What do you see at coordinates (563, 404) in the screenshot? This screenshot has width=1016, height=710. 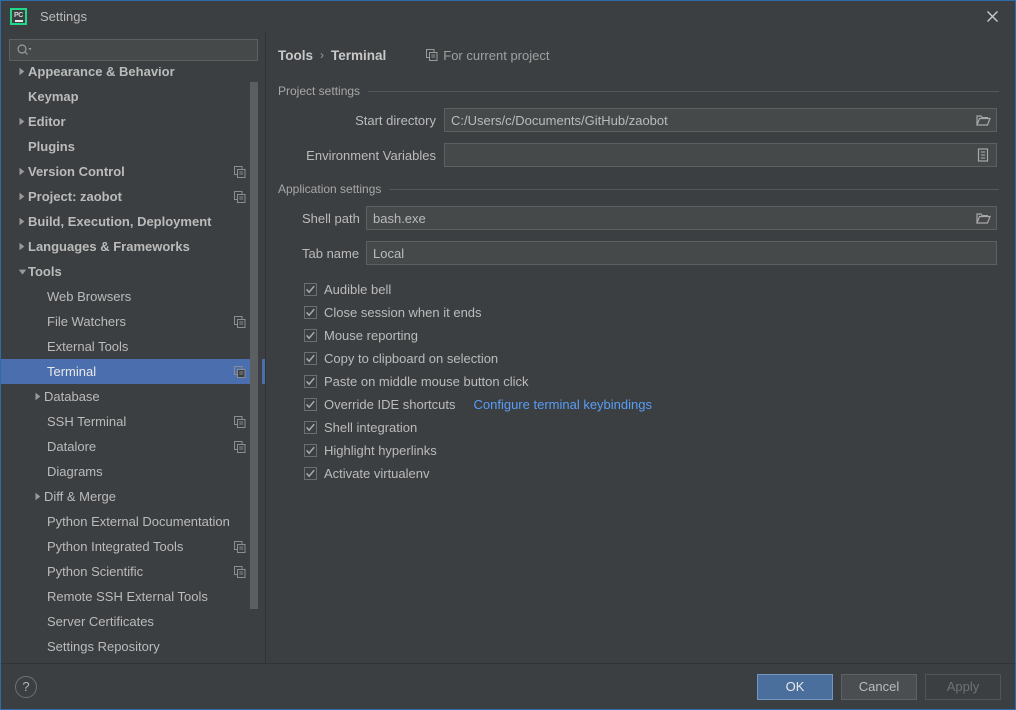 I see `configure-terminal-keybindings-link: Configure terminal keybindings` at bounding box center [563, 404].